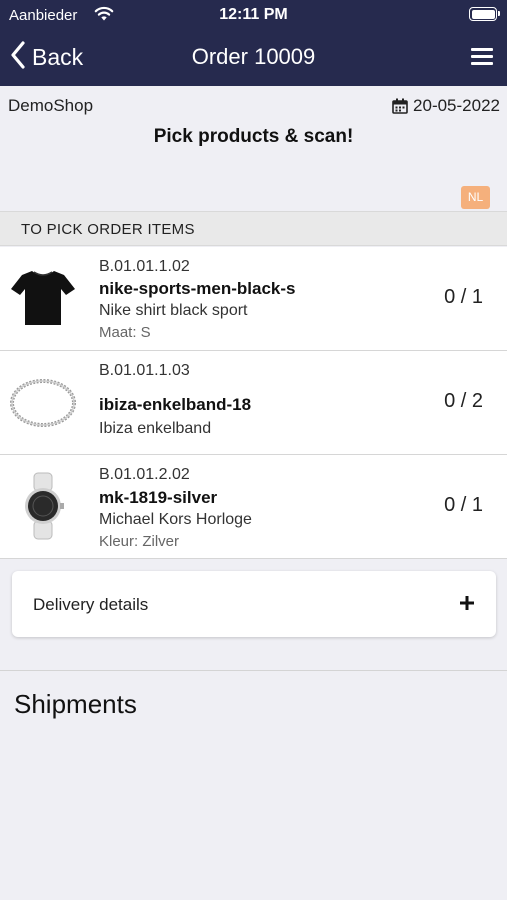  Describe the element at coordinates (18, 57) in the screenshot. I see `chevron-left-icon` at that location.